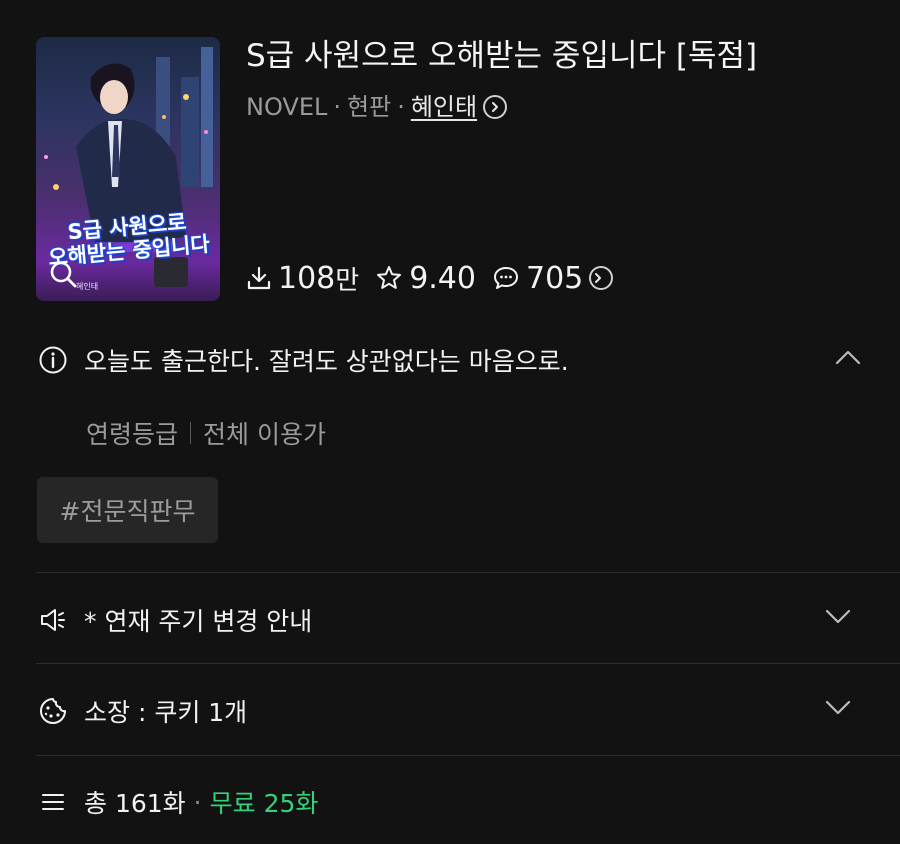 The image size is (900, 844). Describe the element at coordinates (53, 620) in the screenshot. I see `megaphone-icon` at that location.